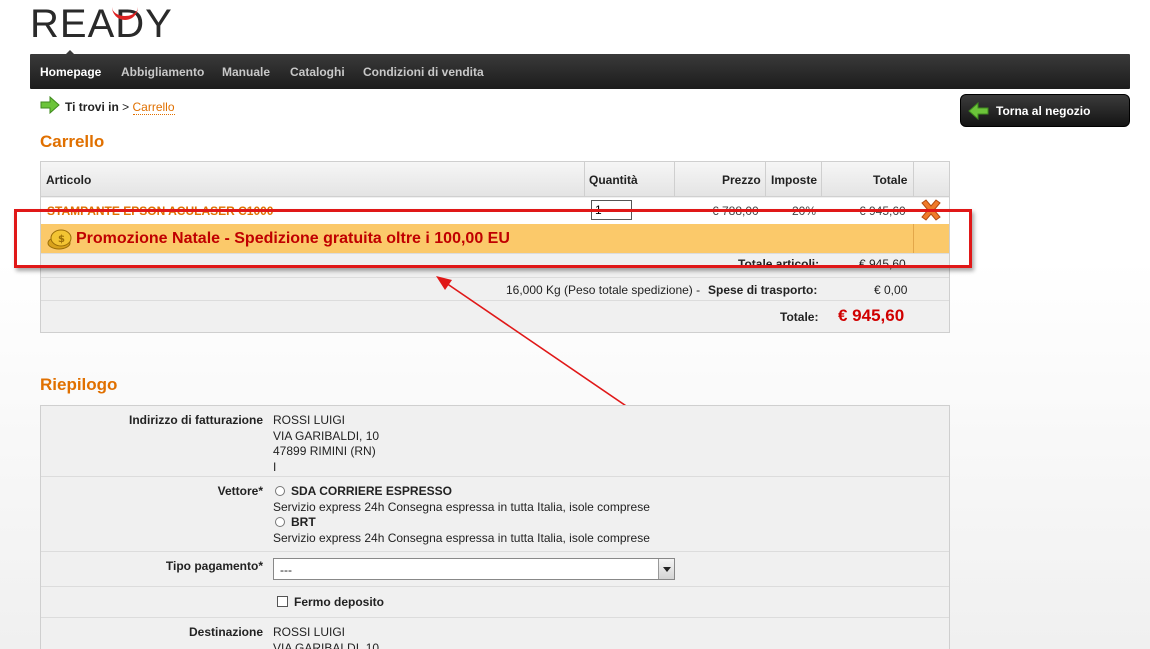 Image resolution: width=1150 pixels, height=649 pixels. Describe the element at coordinates (50, 105) in the screenshot. I see `green-arrow-right-icon` at that location.